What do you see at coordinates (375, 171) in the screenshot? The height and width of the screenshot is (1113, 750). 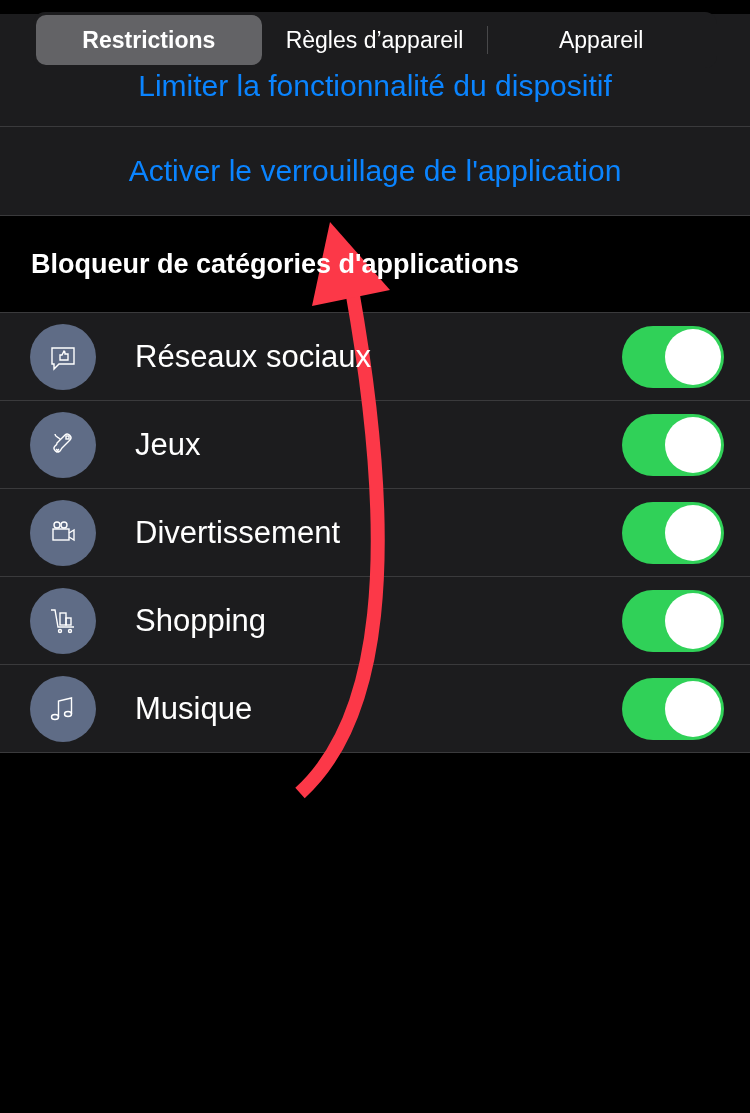 I see `action-link: Activer le verrouillage de l'application` at bounding box center [375, 171].